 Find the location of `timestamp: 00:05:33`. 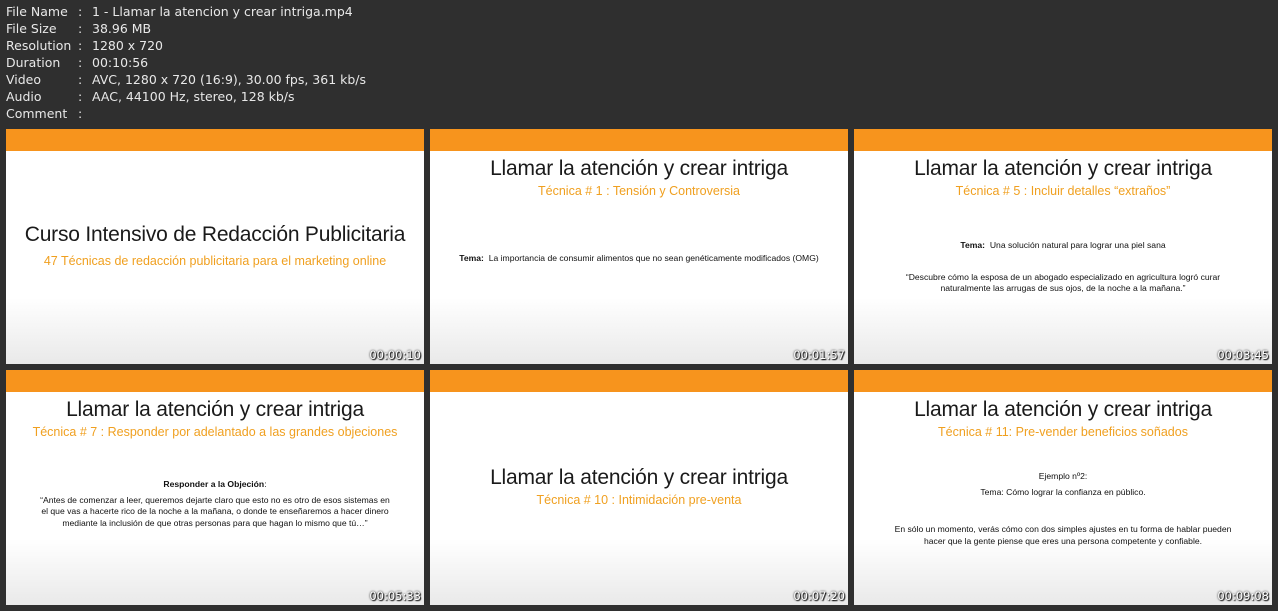

timestamp: 00:05:33 is located at coordinates (395, 596).